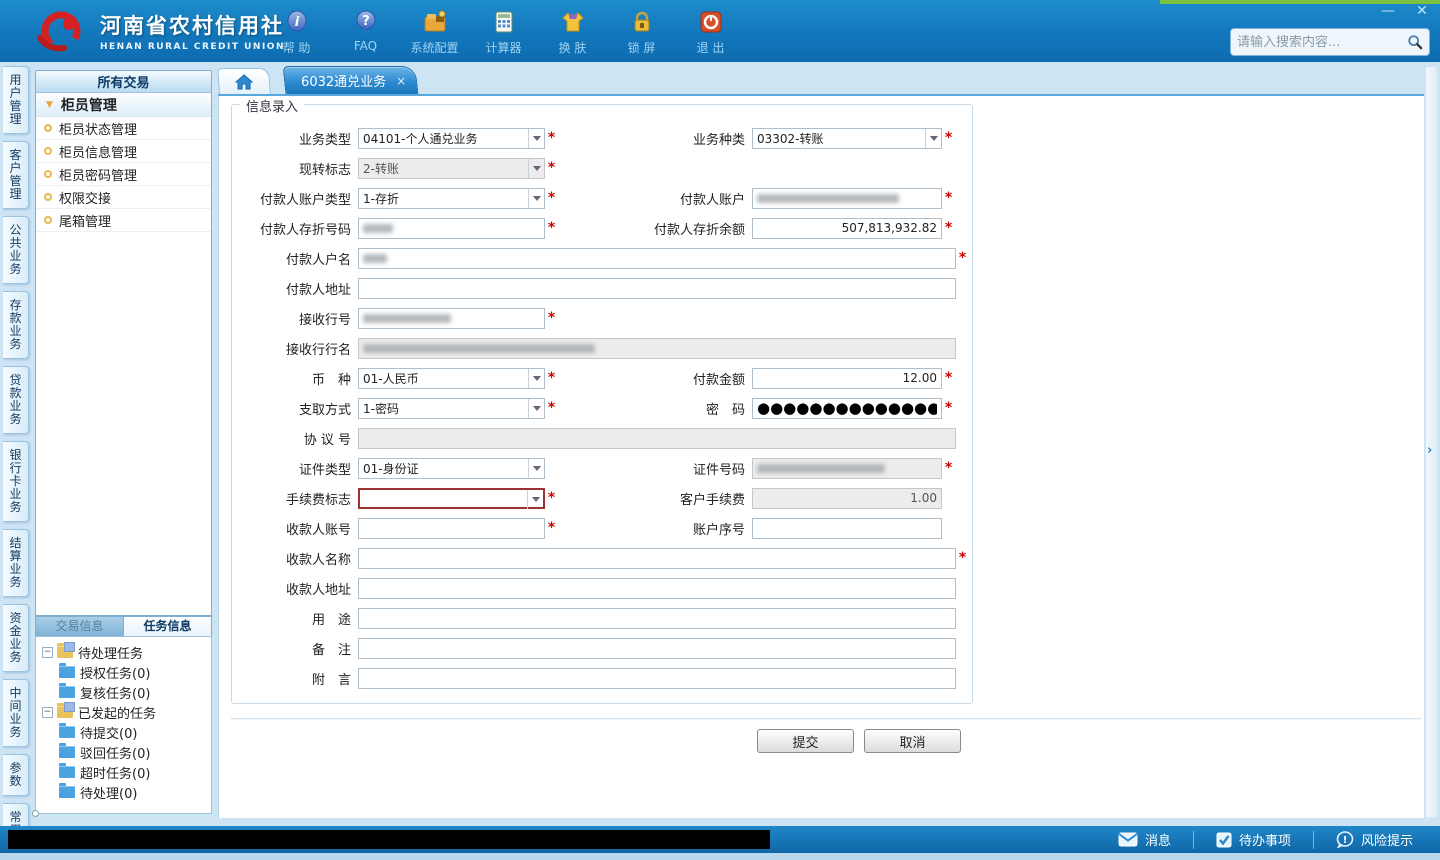 The image size is (1440, 860). Describe the element at coordinates (16, 325) in the screenshot. I see `module-tab-deposit-biz: 存款业务` at that location.